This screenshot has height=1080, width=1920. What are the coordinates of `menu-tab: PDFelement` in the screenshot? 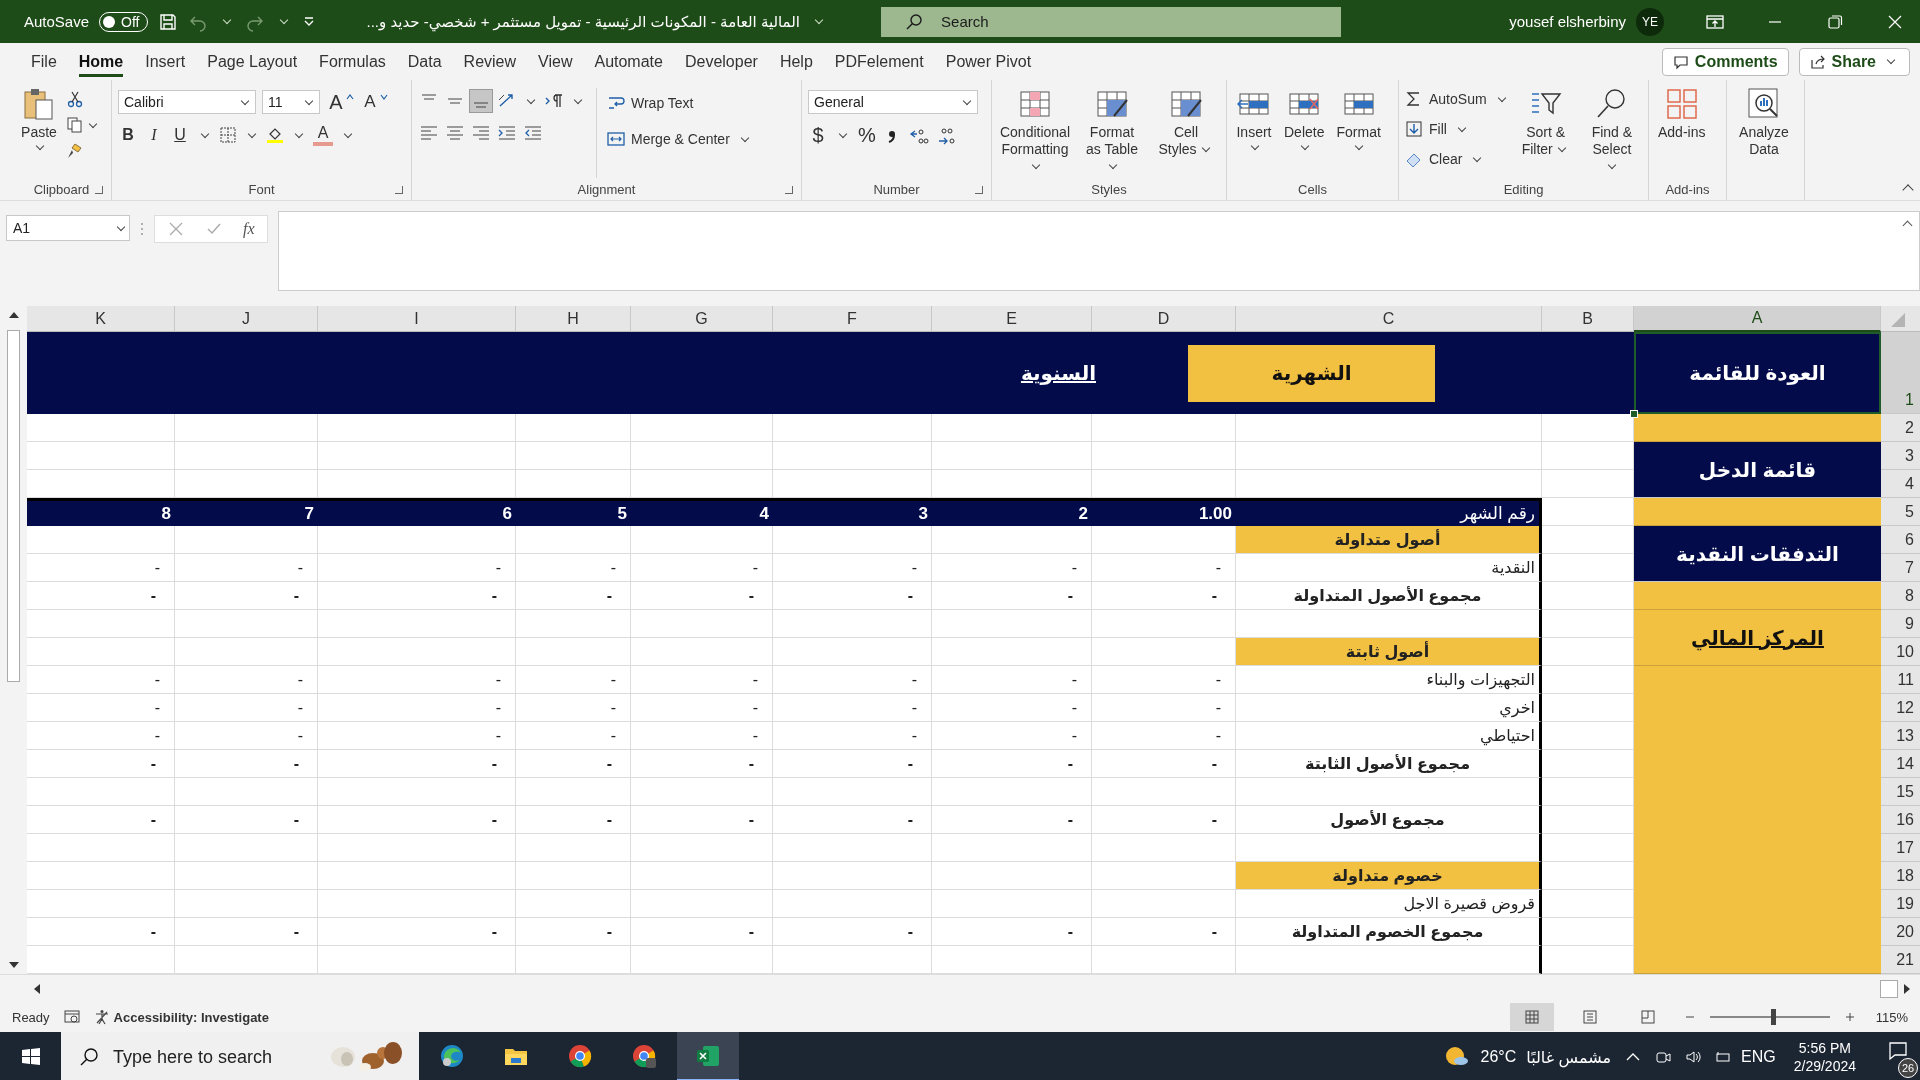 It's located at (879, 61).